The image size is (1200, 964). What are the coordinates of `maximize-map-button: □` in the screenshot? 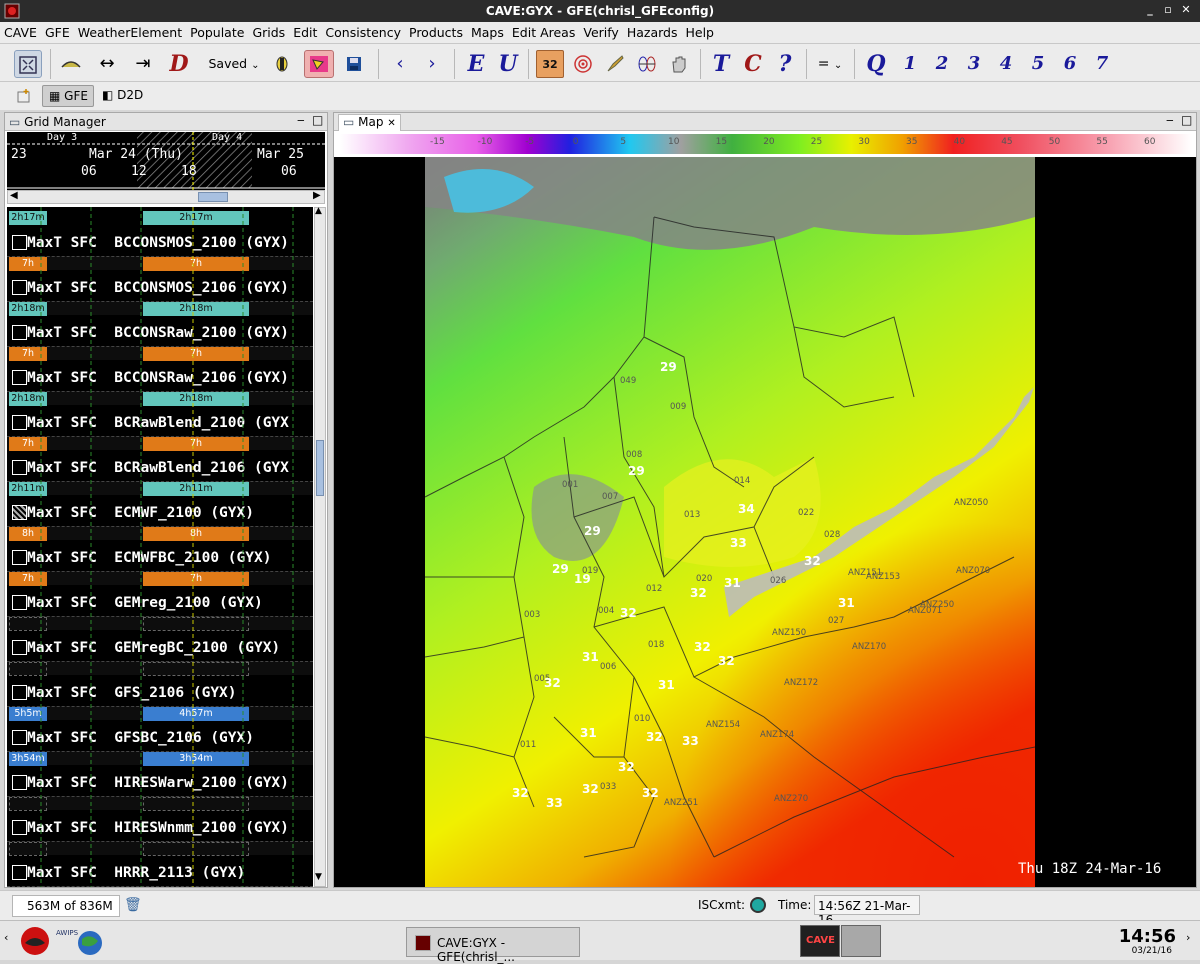 It's located at (1186, 120).